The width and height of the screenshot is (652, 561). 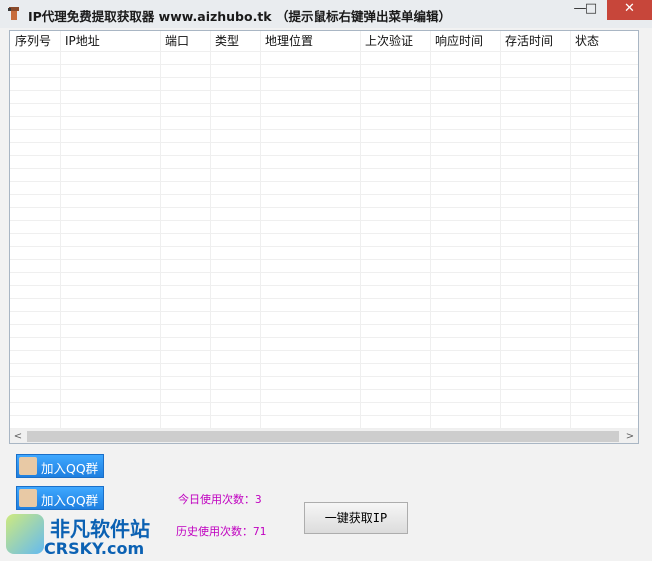 I want to click on column-header-alive-time: 存活时间, so click(x=535, y=41).